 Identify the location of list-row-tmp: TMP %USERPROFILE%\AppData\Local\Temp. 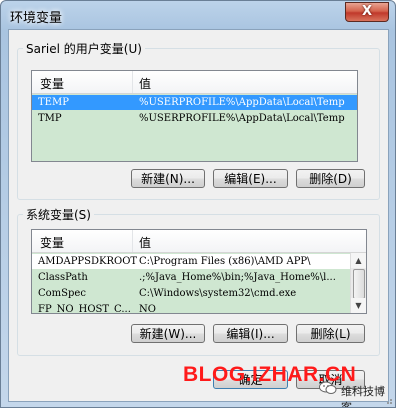
(194, 118).